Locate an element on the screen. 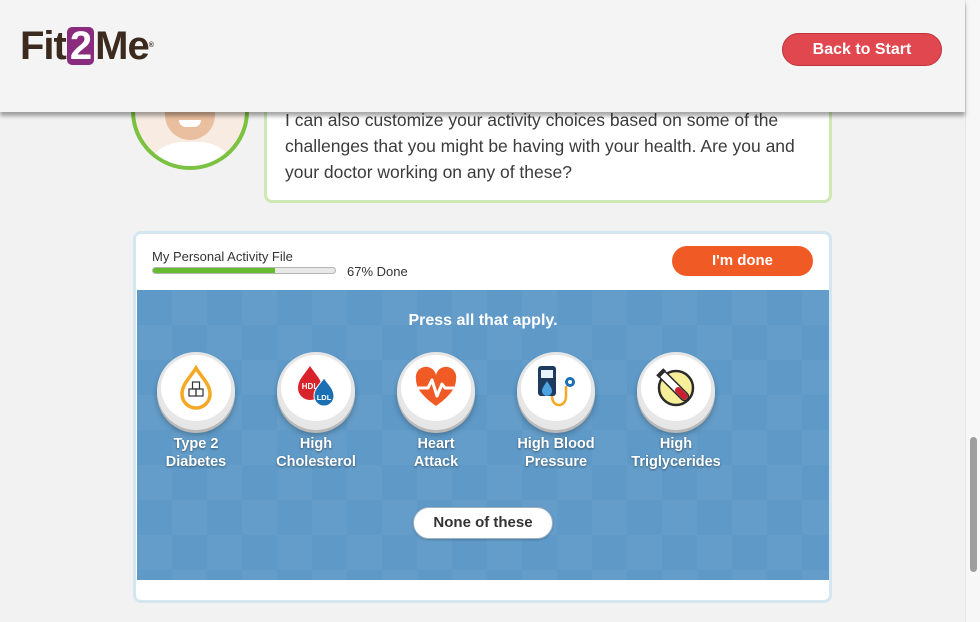 This screenshot has height=622, width=980. choice-label: High Cholesterol is located at coordinates (316, 453).